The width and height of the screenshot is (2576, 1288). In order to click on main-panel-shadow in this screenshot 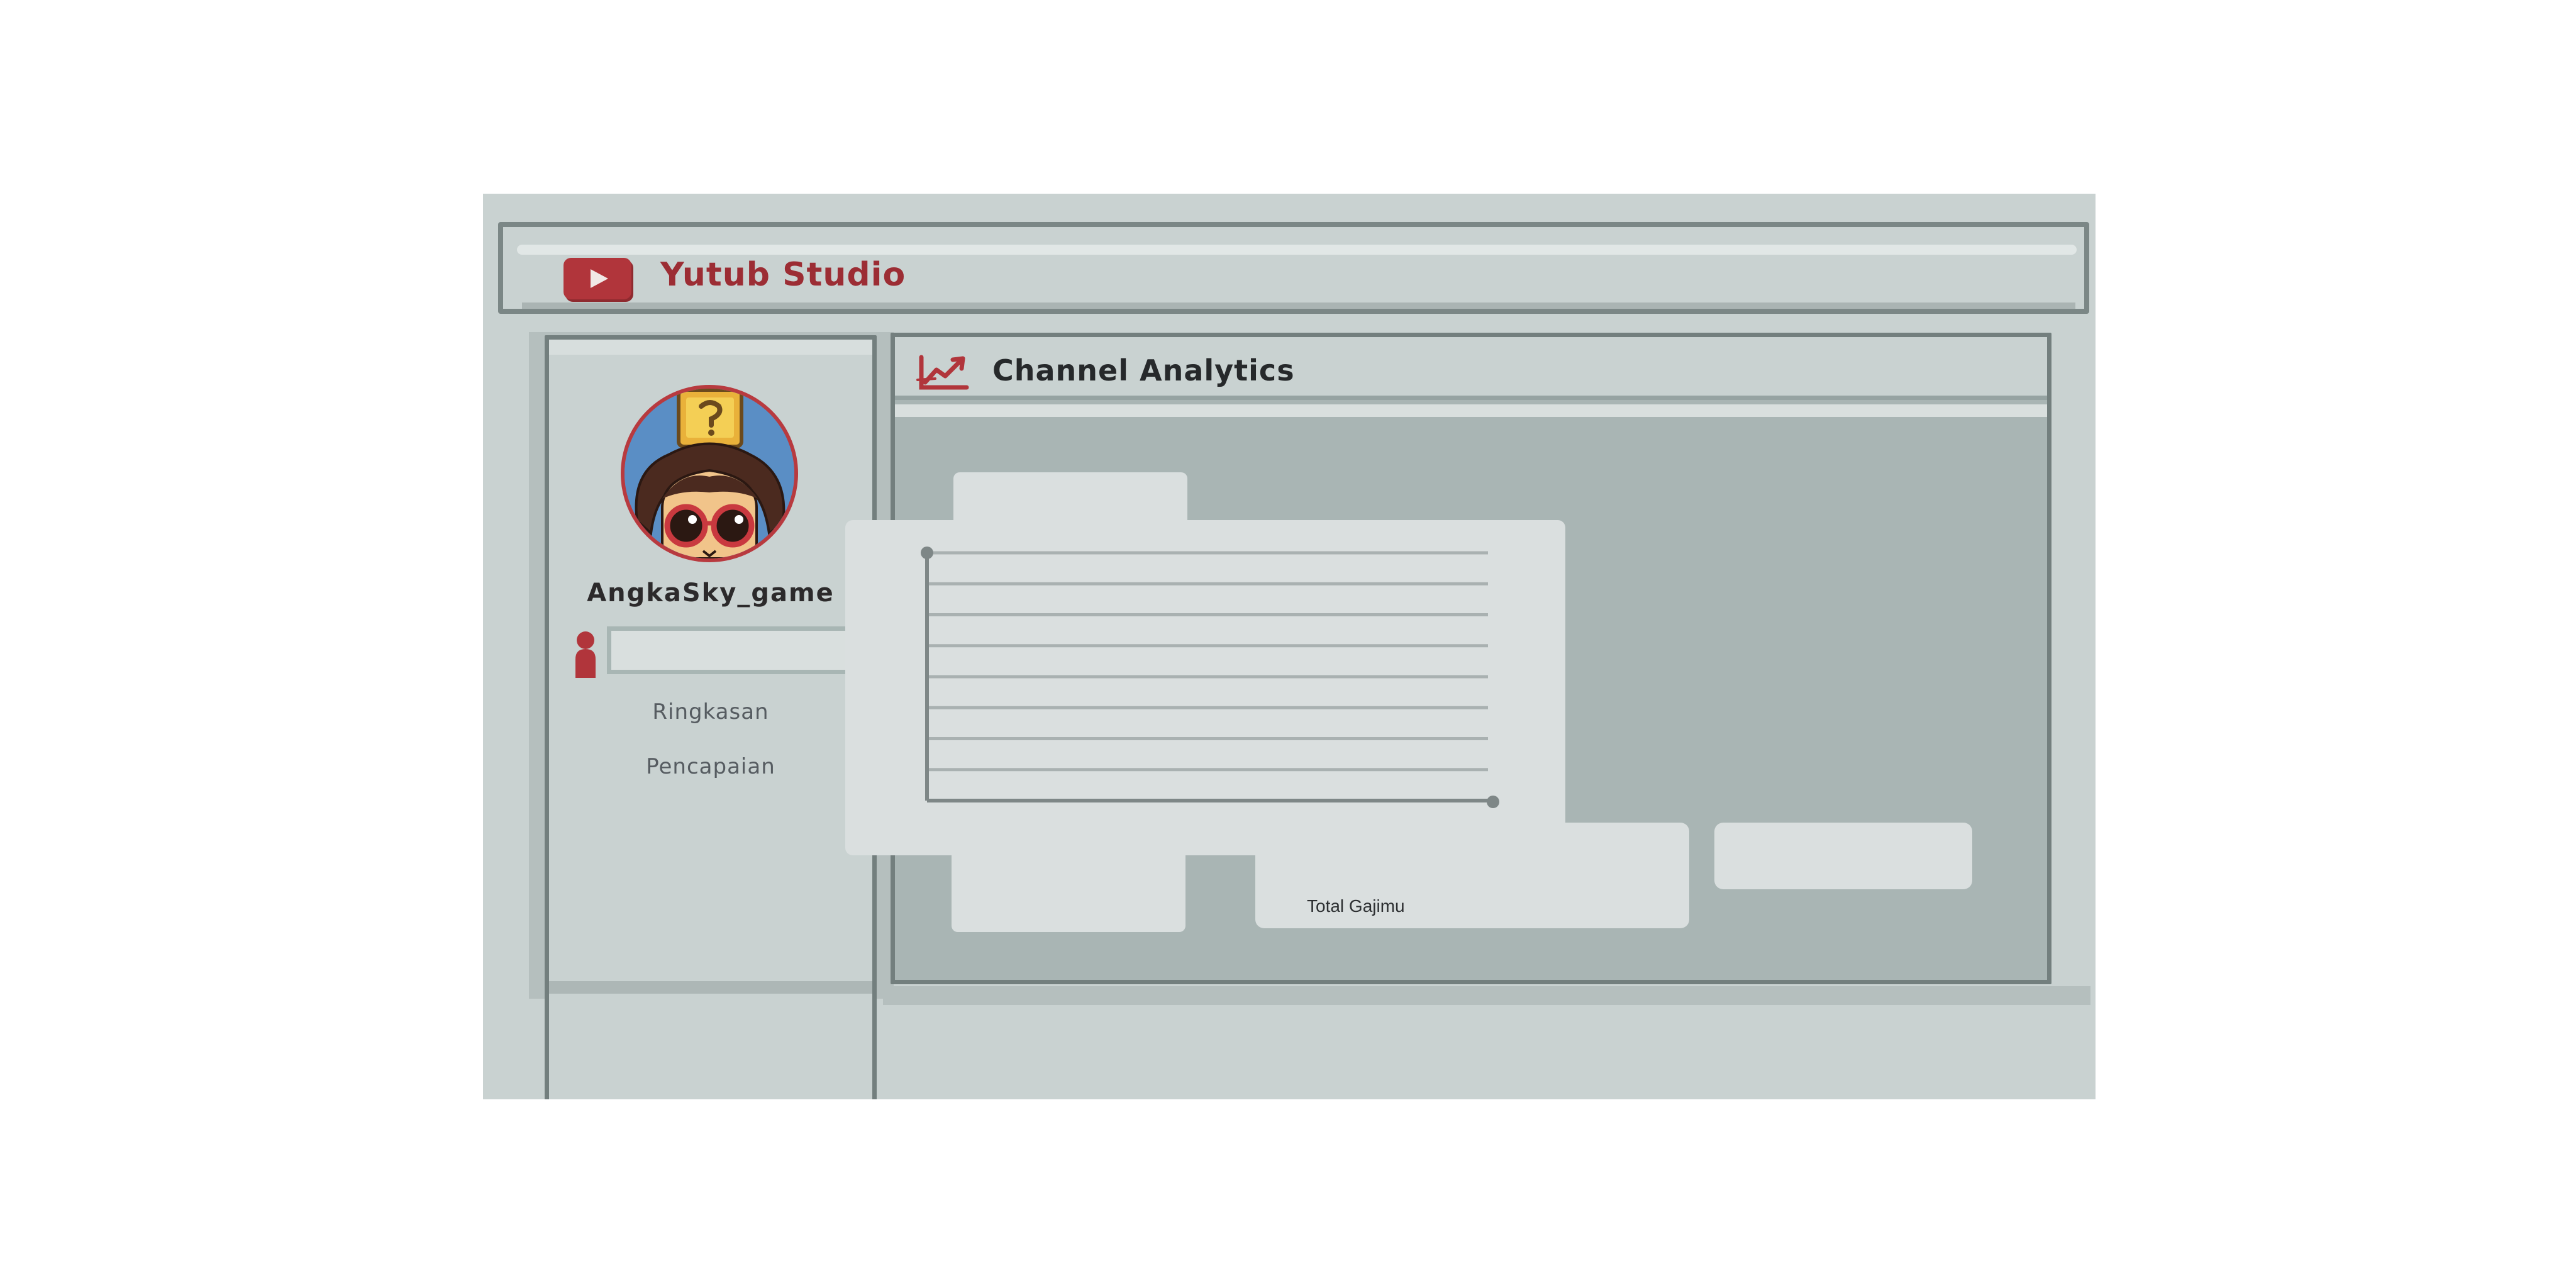, I will do `click(1486, 995)`.